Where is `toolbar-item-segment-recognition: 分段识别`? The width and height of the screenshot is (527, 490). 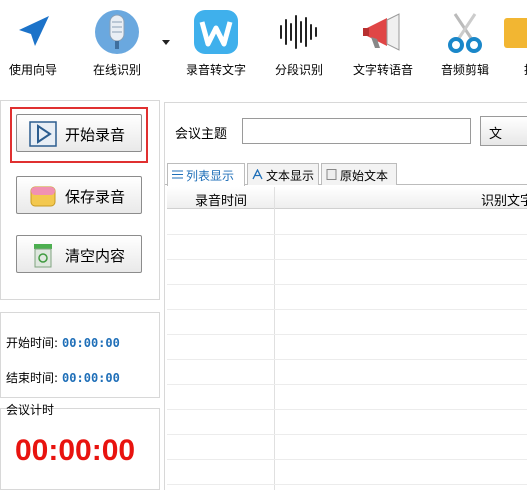
toolbar-item-segment-recognition: 分段识别 is located at coordinates (299, 45).